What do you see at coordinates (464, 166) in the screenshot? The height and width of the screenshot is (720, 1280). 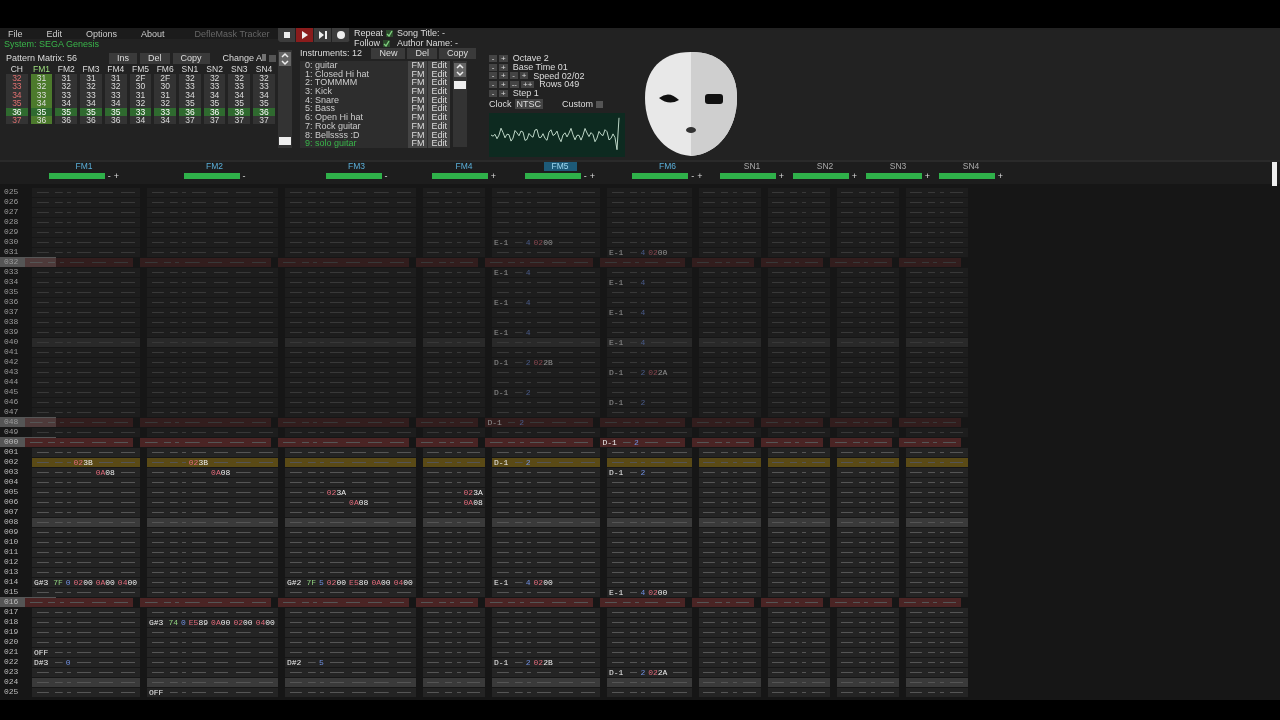 I see `channel-name: FM4` at bounding box center [464, 166].